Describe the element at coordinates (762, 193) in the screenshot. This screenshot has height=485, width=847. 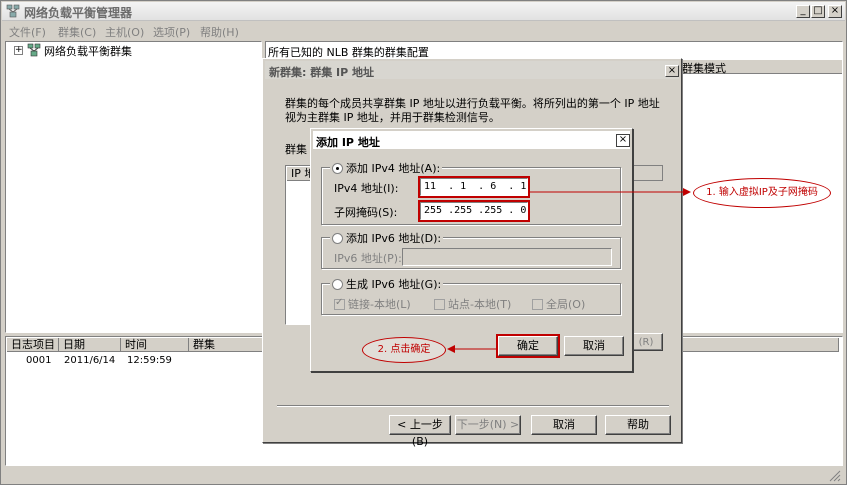
I see `annotation-note1: 1. 输入虚拟IP及子网掩码` at that location.